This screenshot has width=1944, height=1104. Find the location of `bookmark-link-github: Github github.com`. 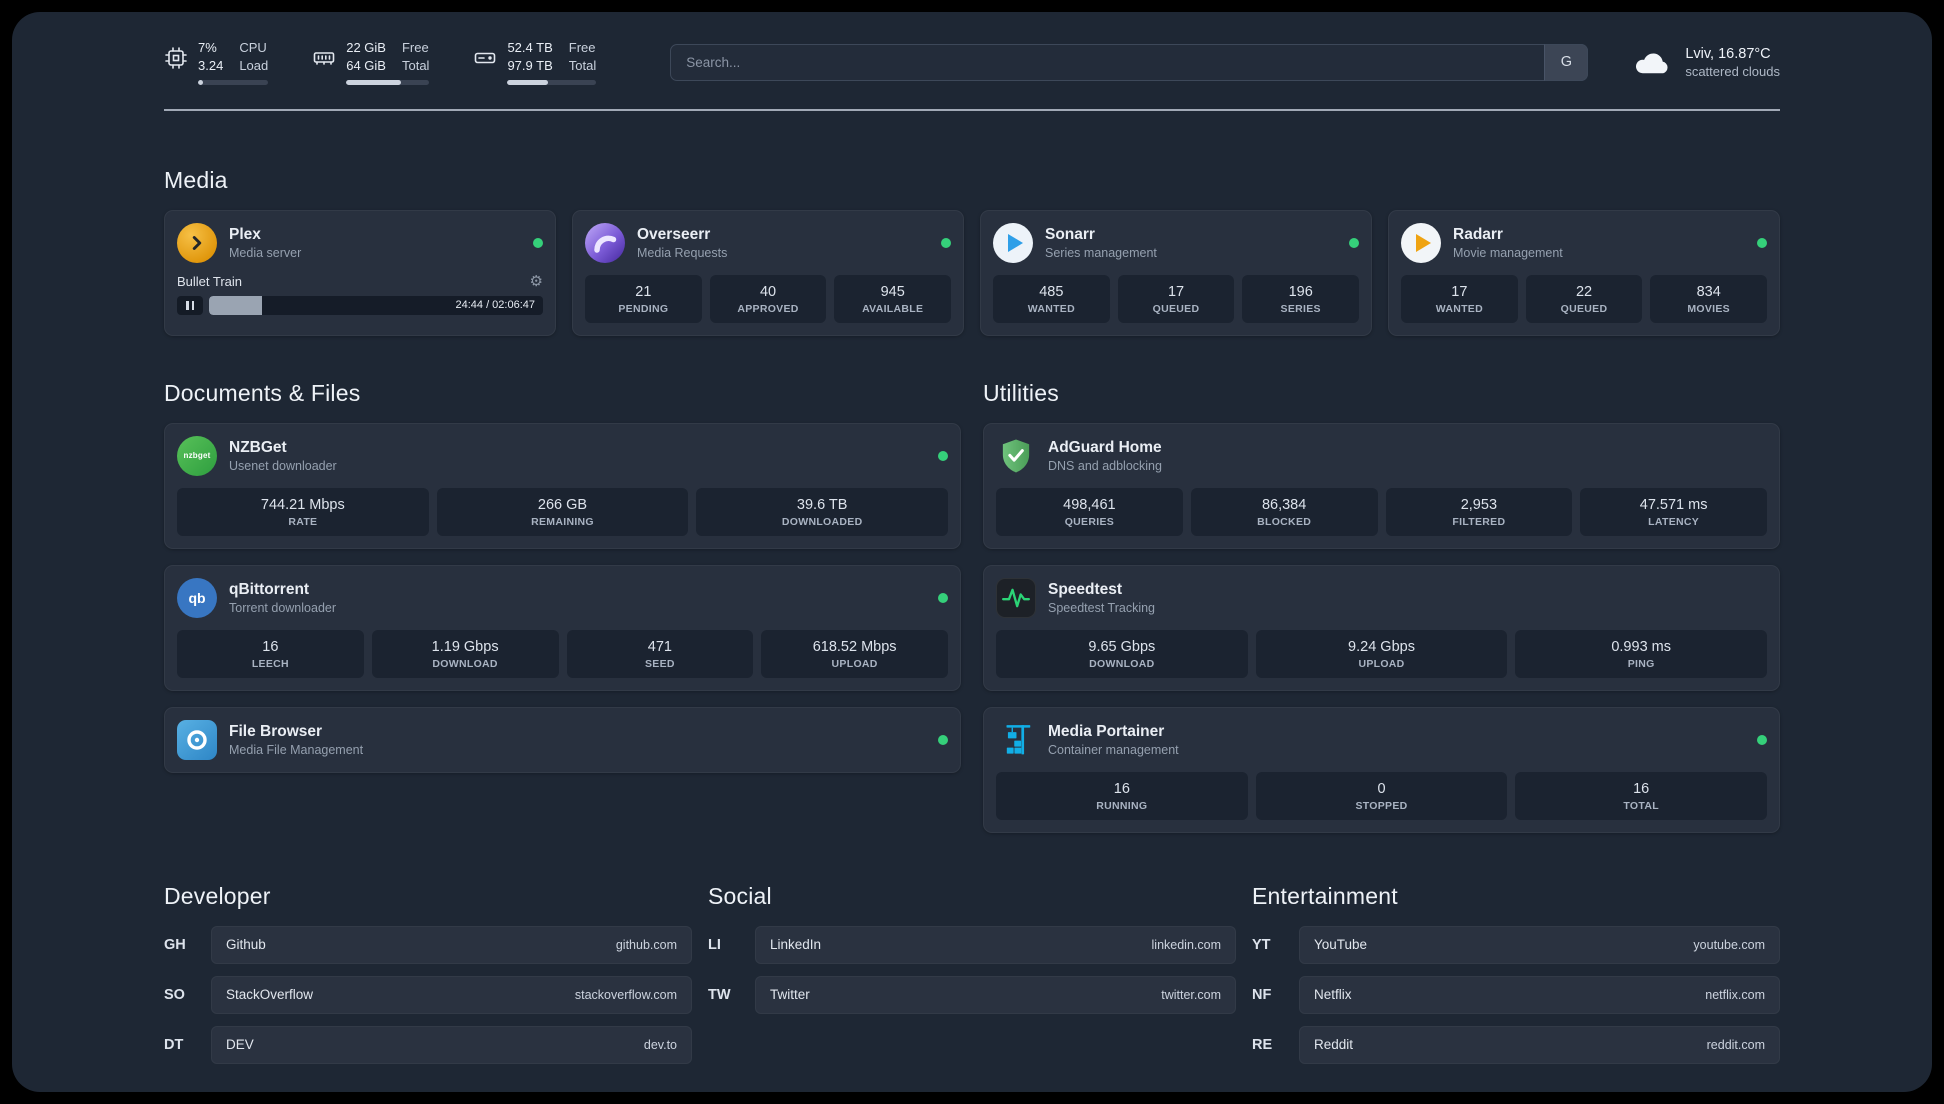

bookmark-link-github: Github github.com is located at coordinates (451, 944).